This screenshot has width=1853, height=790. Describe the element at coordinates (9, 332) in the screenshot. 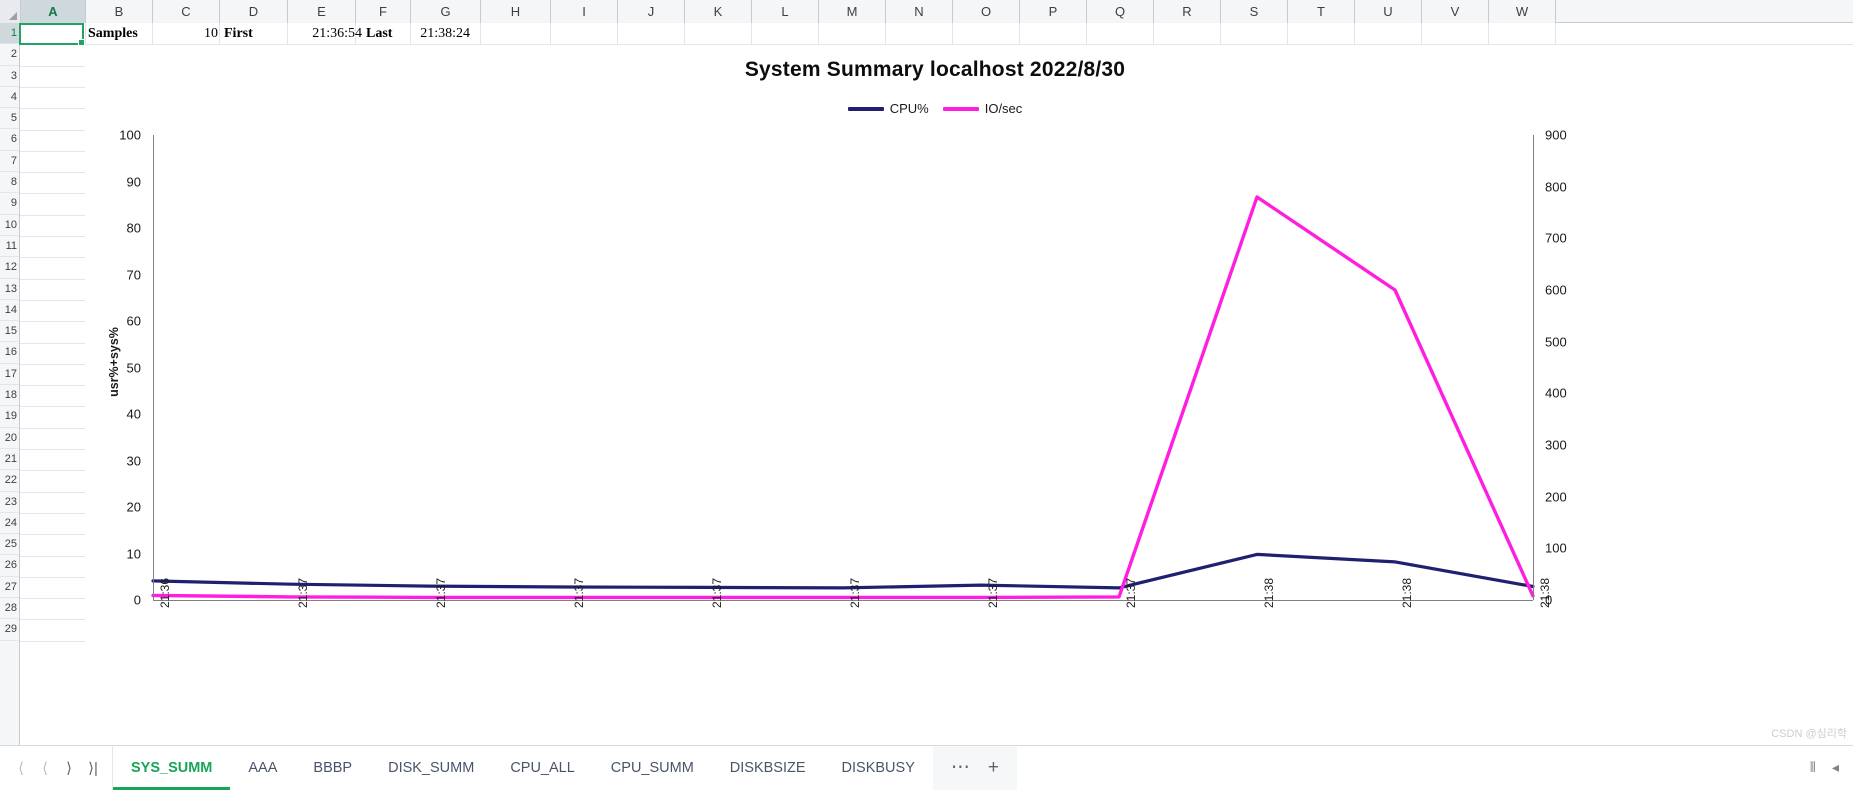

I see `row-header-15: 15` at that location.